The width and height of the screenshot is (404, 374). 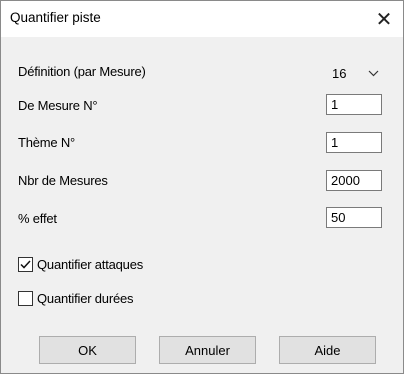 I want to click on definition-select: 16, so click(x=354, y=73).